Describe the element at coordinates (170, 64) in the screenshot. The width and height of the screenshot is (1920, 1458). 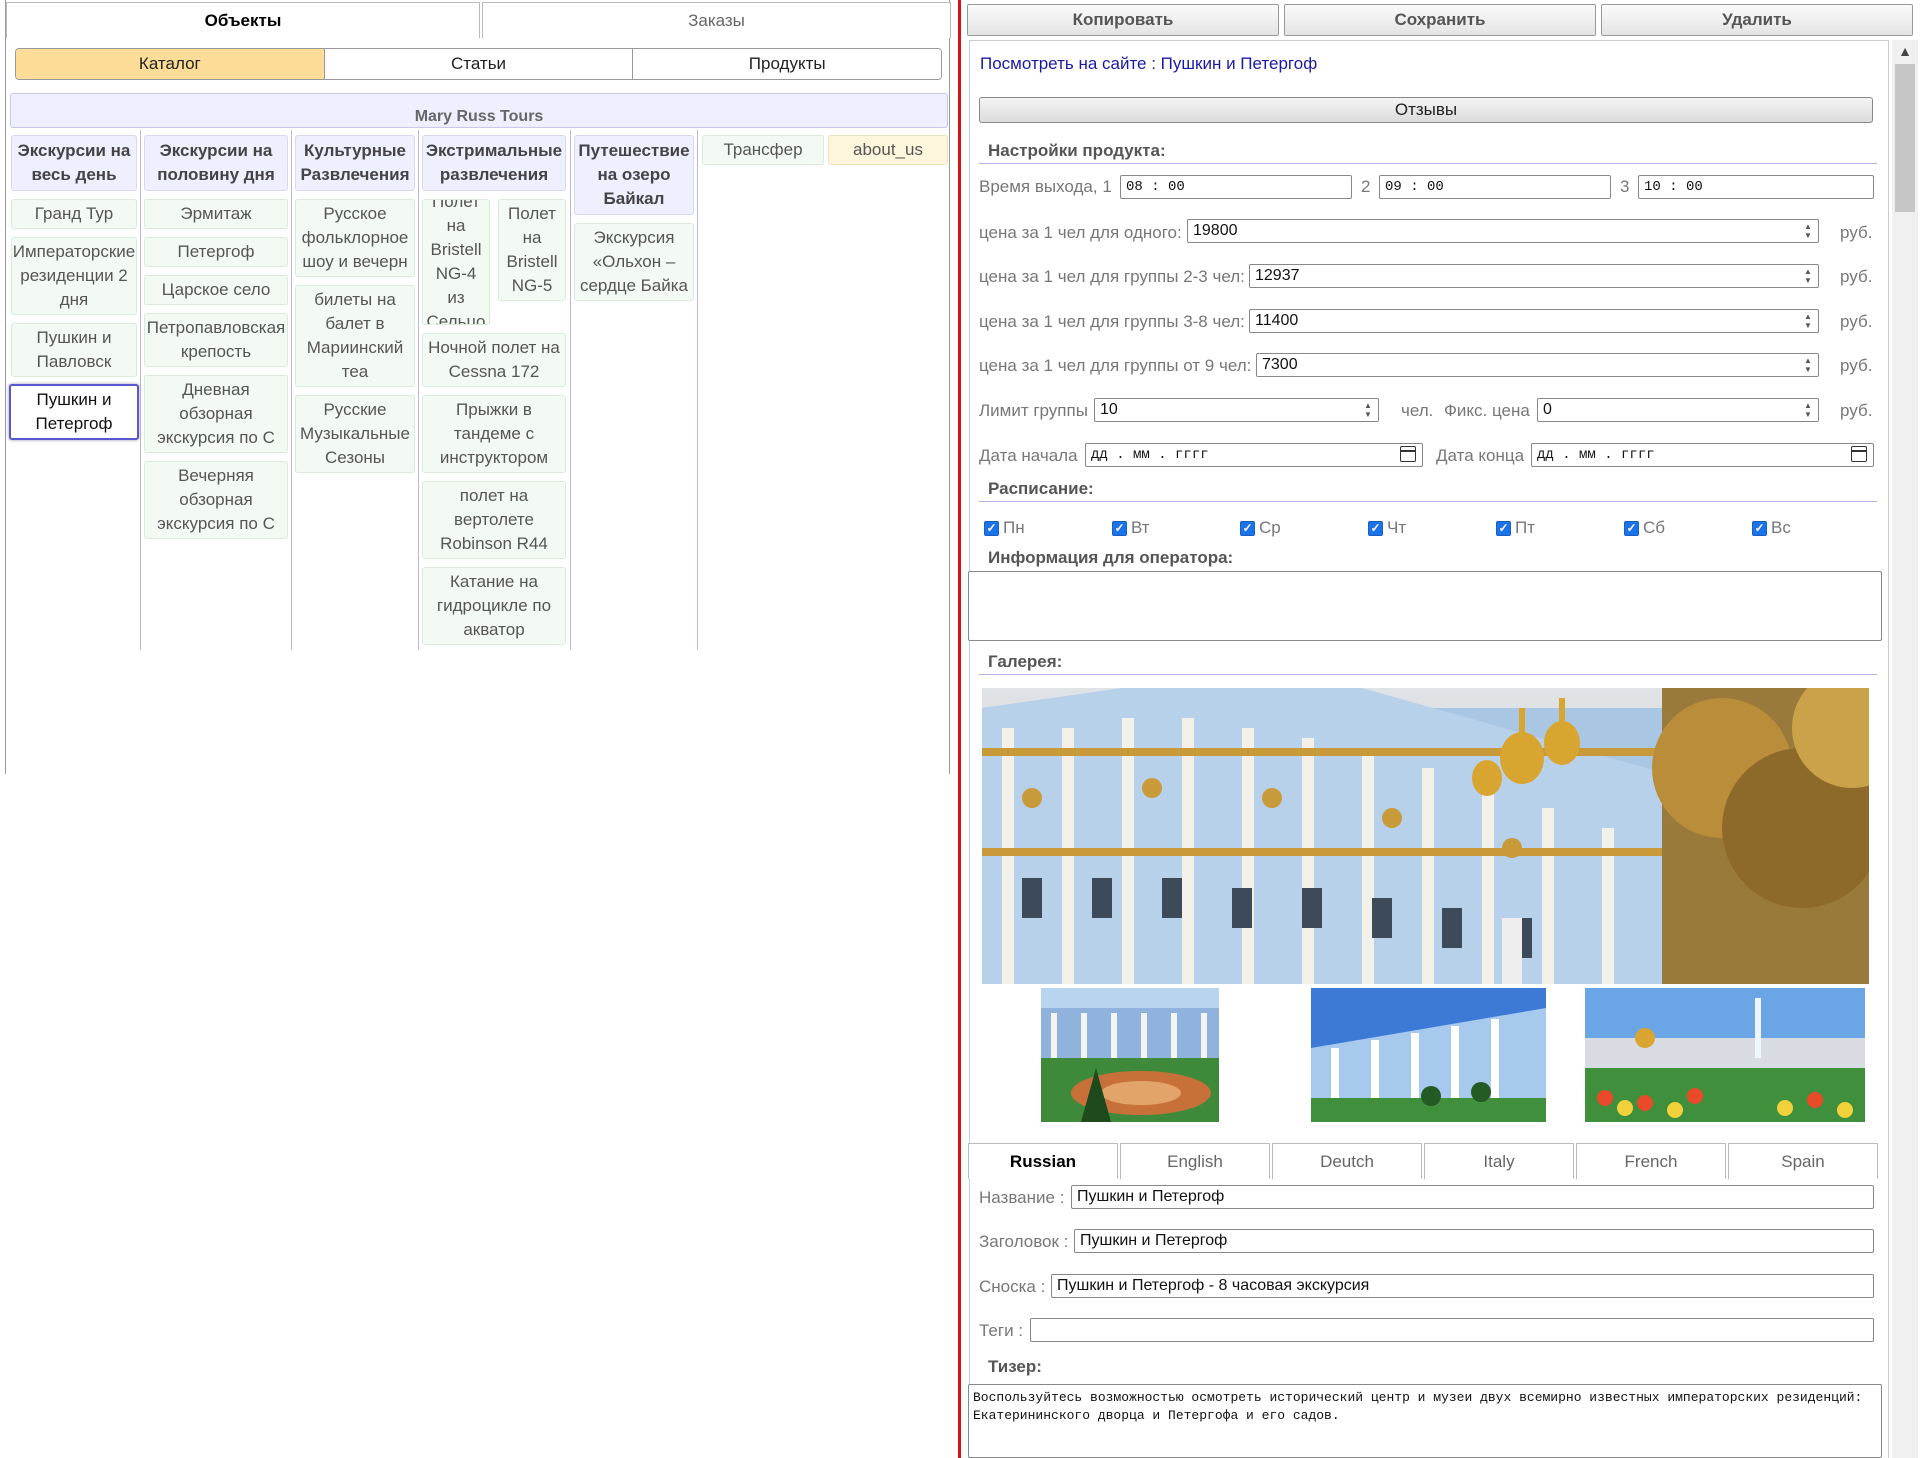
I see `tab-catalog: Каталог` at that location.